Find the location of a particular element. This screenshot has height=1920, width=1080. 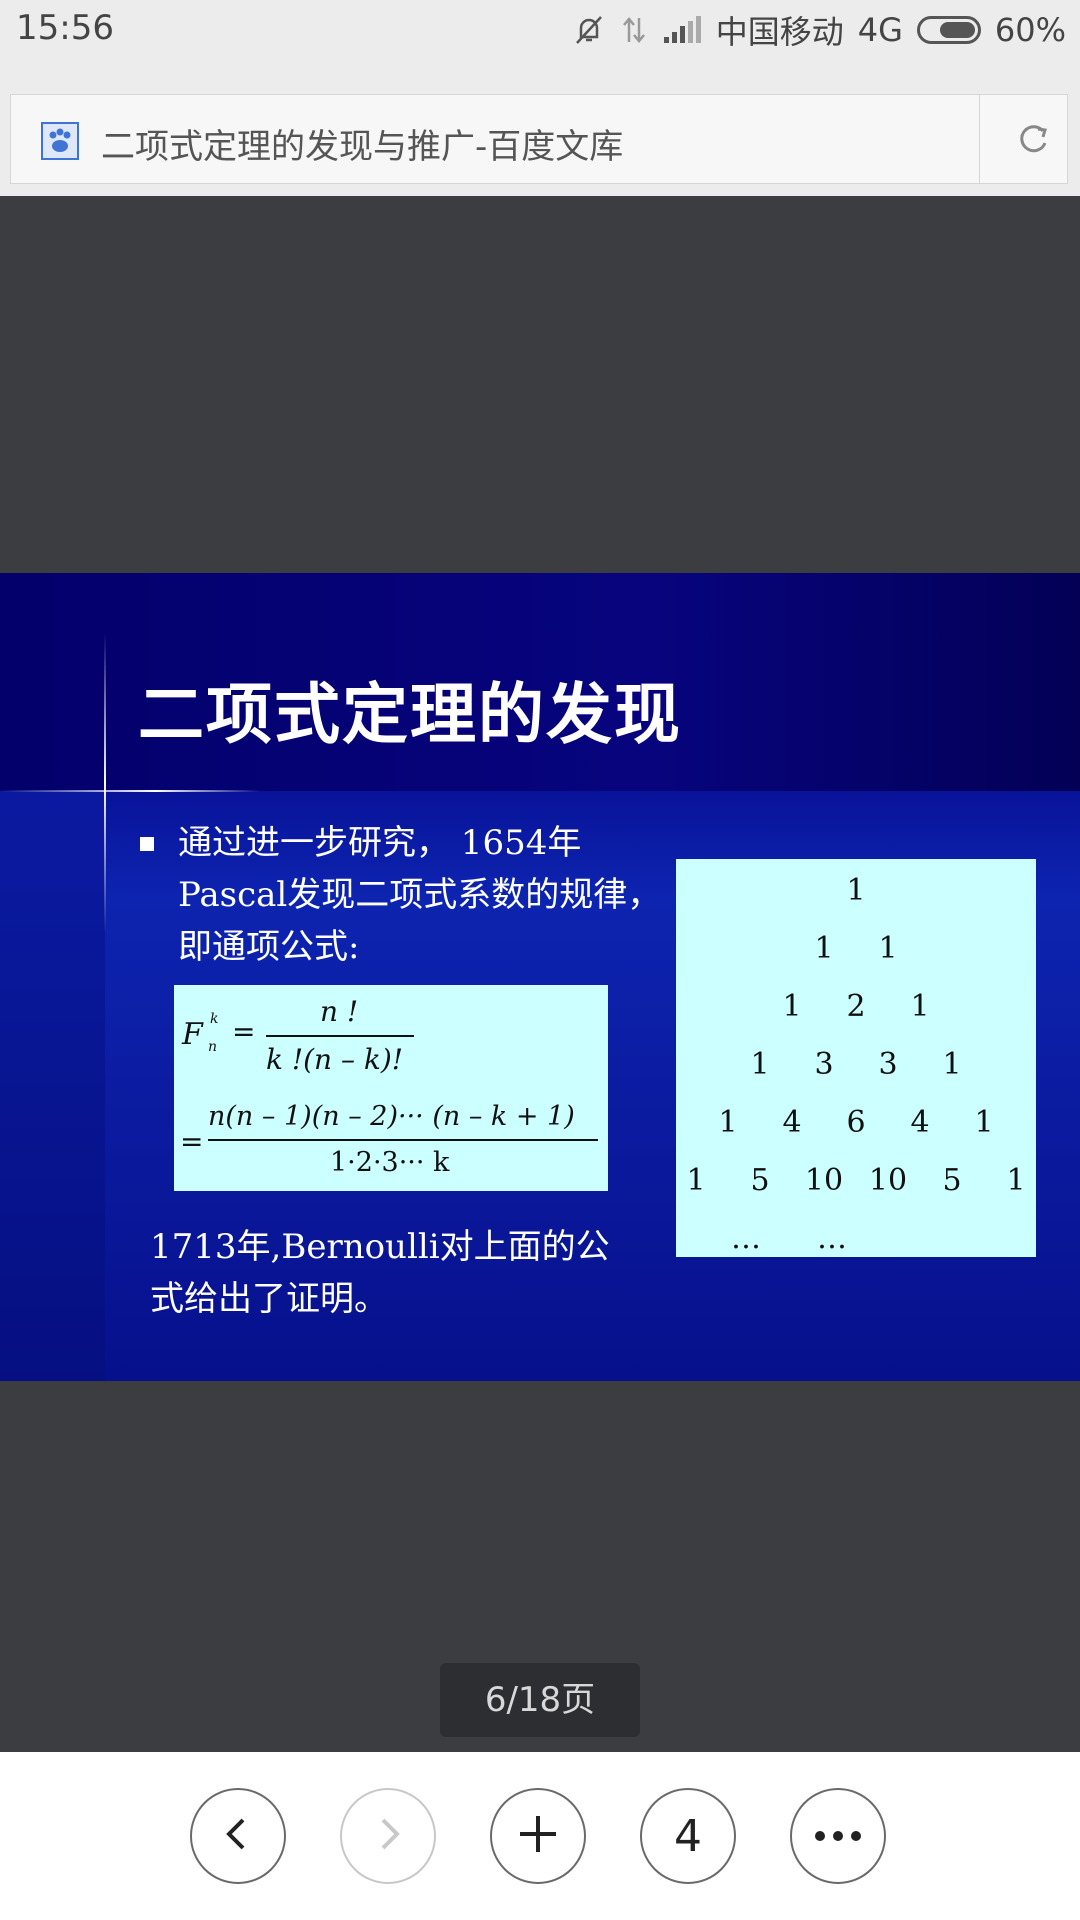

formula-numerator: n(n – 1)(n – 2)··· (n – k + 1) is located at coordinates (391, 1116).